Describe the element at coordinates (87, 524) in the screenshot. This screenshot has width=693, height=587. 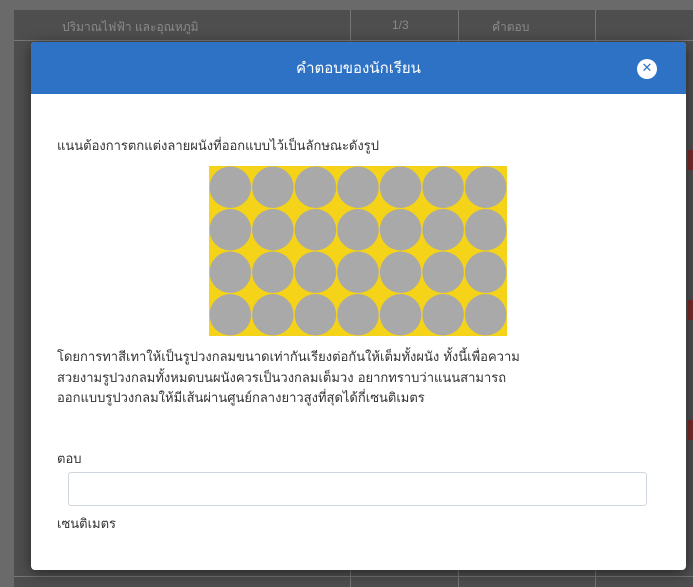
I see `unit-label: เซนติเมตร` at that location.